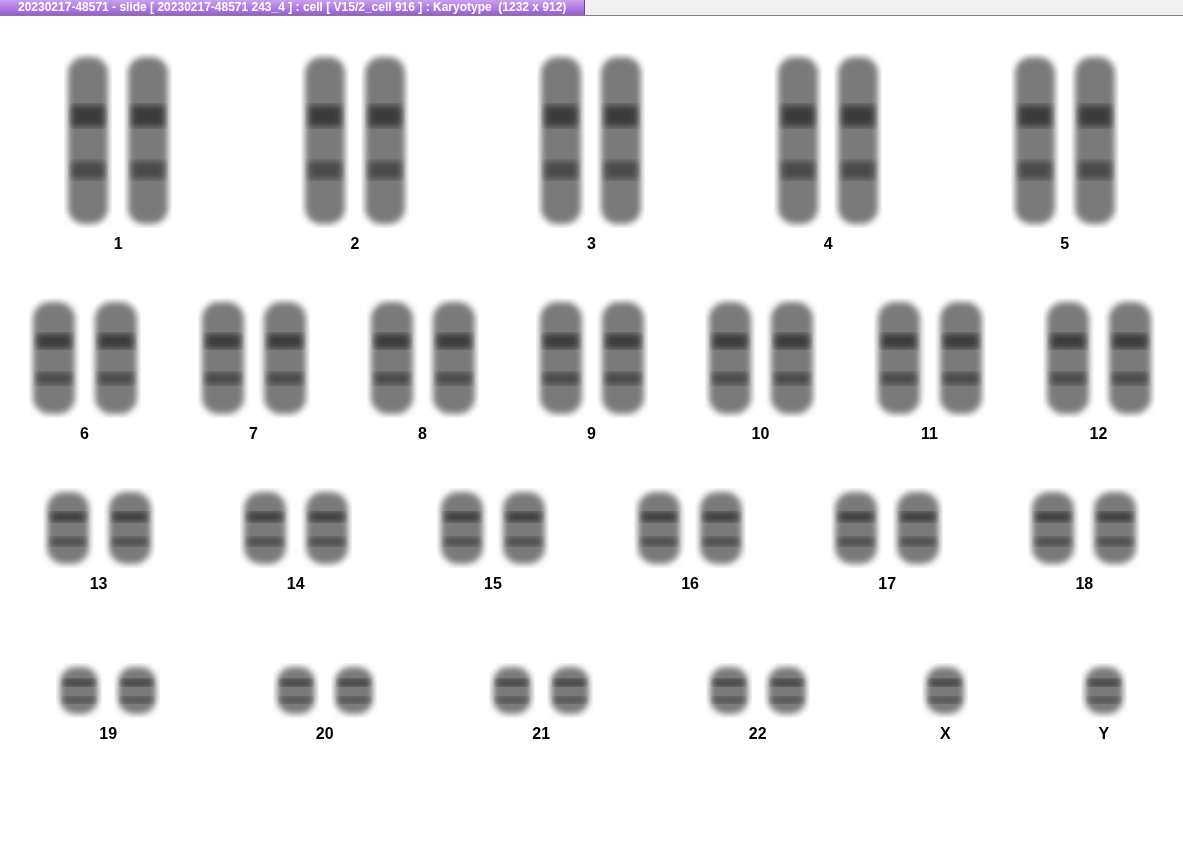 Image resolution: width=1183 pixels, height=846 pixels. I want to click on chromosome-label: 18, so click(1084, 584).